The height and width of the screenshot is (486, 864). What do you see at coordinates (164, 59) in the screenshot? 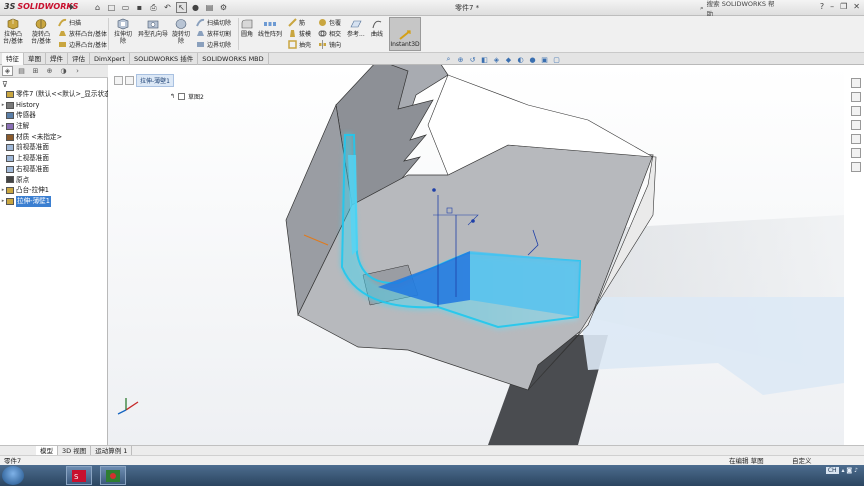
I see `tab-addins: SOLIDWORKS 插件` at bounding box center [164, 59].